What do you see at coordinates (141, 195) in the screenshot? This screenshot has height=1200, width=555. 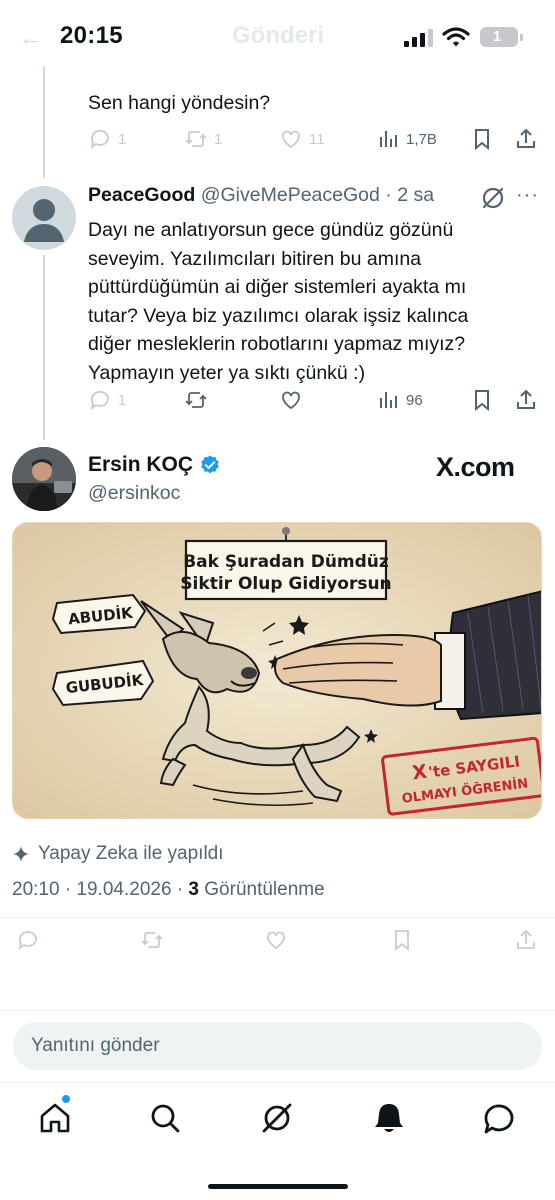 I see `user-name: PeaceGood` at bounding box center [141, 195].